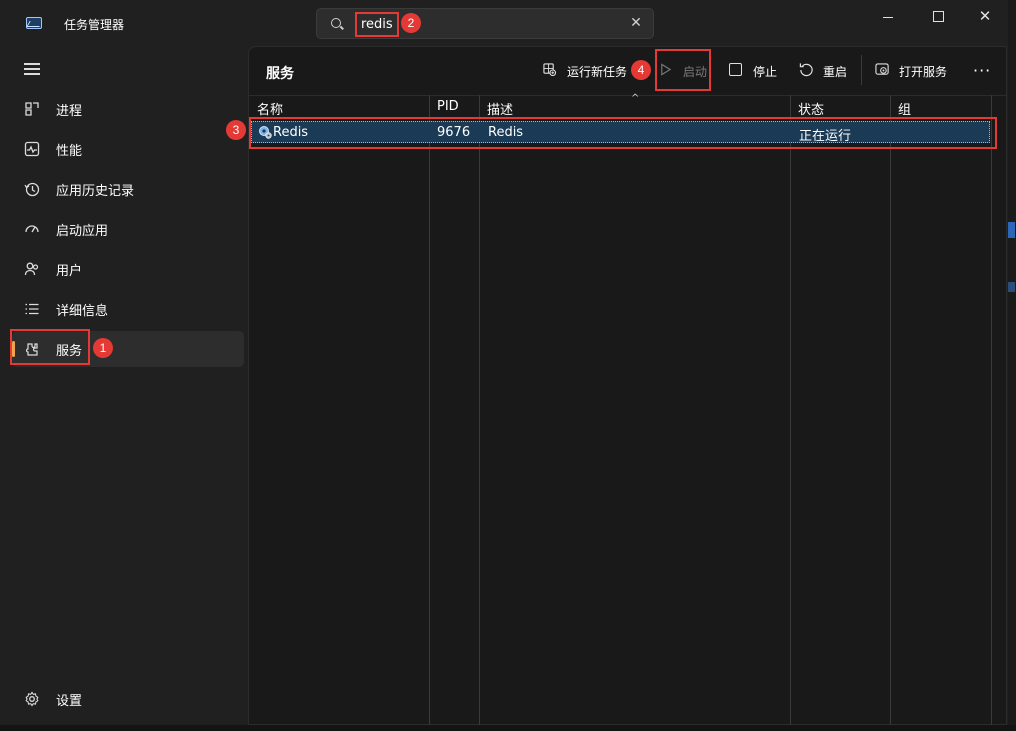 The image size is (1016, 731). What do you see at coordinates (636, 23) in the screenshot?
I see `close-icon: ✕` at bounding box center [636, 23].